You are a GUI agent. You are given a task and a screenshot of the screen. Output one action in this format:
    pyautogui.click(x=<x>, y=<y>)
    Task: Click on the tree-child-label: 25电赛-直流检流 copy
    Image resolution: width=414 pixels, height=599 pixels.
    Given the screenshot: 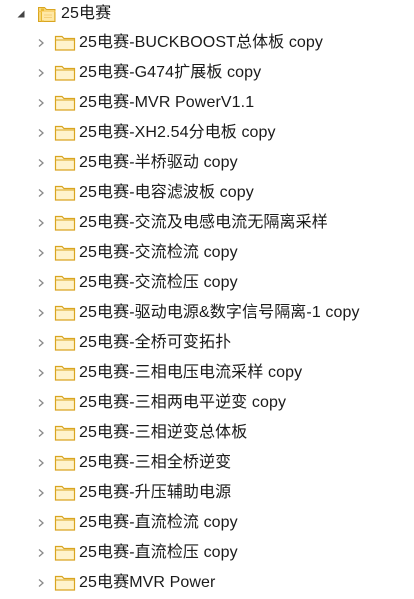 What is the action you would take?
    pyautogui.click(x=158, y=522)
    